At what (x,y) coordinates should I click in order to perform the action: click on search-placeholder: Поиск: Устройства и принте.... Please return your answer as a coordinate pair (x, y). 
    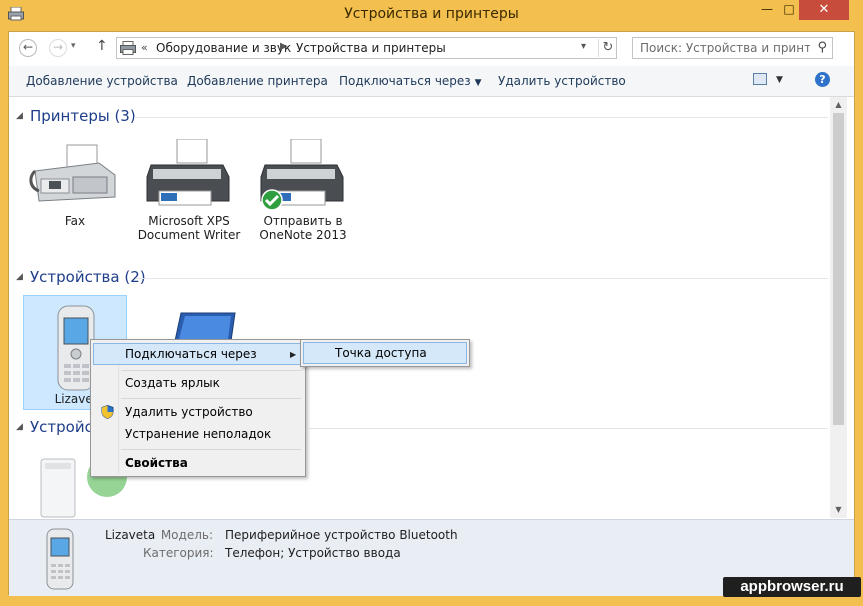
    Looking at the image, I should click on (725, 48).